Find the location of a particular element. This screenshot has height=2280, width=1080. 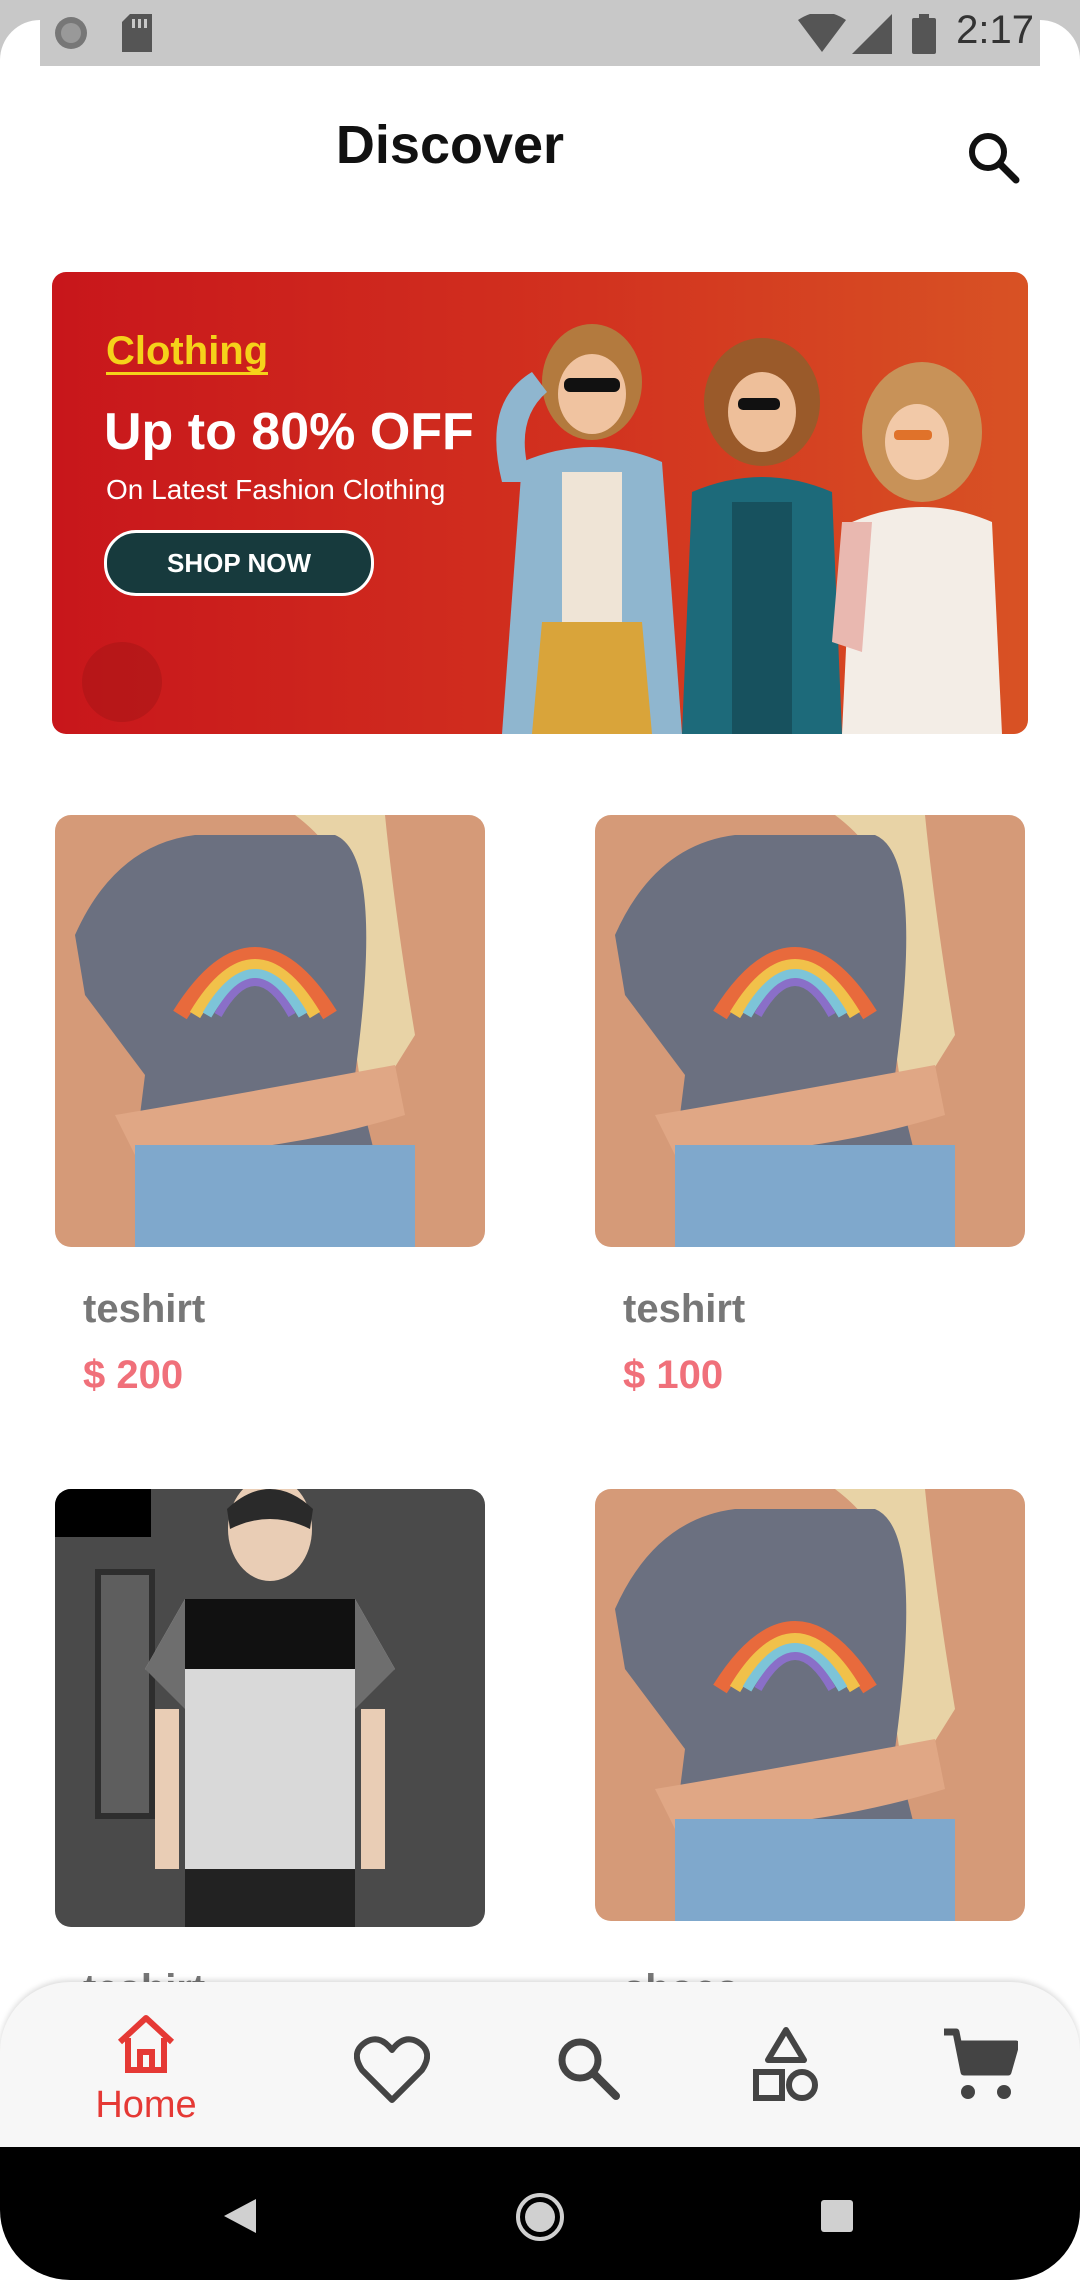

sd-card-icon is located at coordinates (137, 33).